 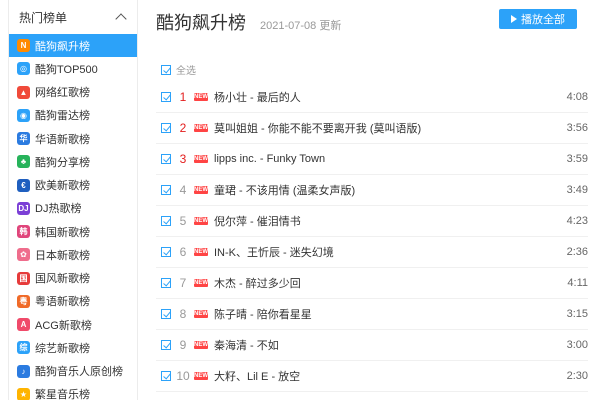 What do you see at coordinates (62, 93) in the screenshot?
I see `sidebar-item-label: 网络红歌榜` at bounding box center [62, 93].